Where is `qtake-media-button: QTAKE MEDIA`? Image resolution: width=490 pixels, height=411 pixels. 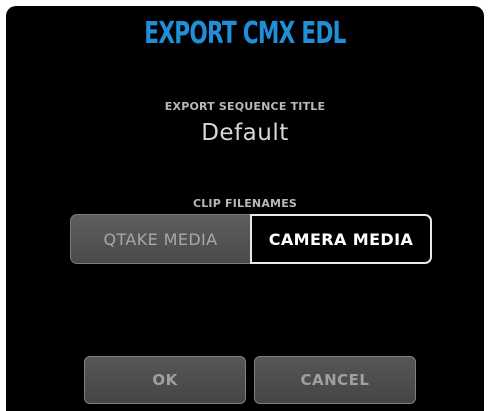 qtake-media-button: QTAKE MEDIA is located at coordinates (160, 239).